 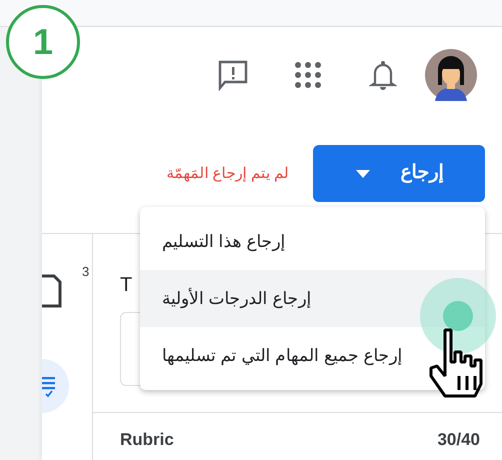 I want to click on apps-icon, so click(x=308, y=74).